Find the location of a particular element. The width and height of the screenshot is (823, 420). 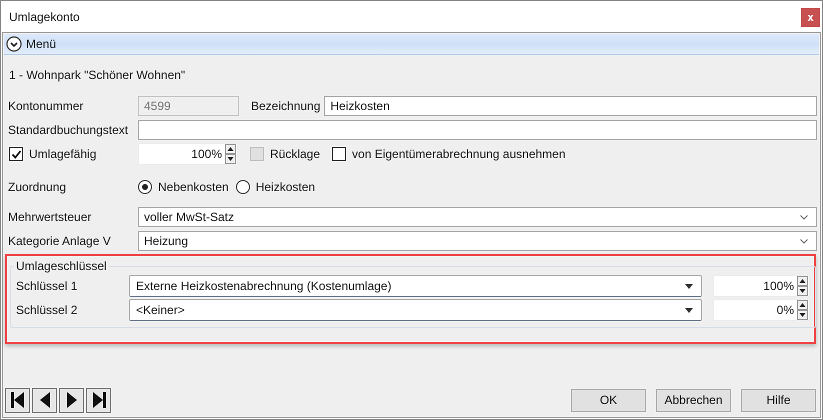

last-record-button is located at coordinates (98, 400).